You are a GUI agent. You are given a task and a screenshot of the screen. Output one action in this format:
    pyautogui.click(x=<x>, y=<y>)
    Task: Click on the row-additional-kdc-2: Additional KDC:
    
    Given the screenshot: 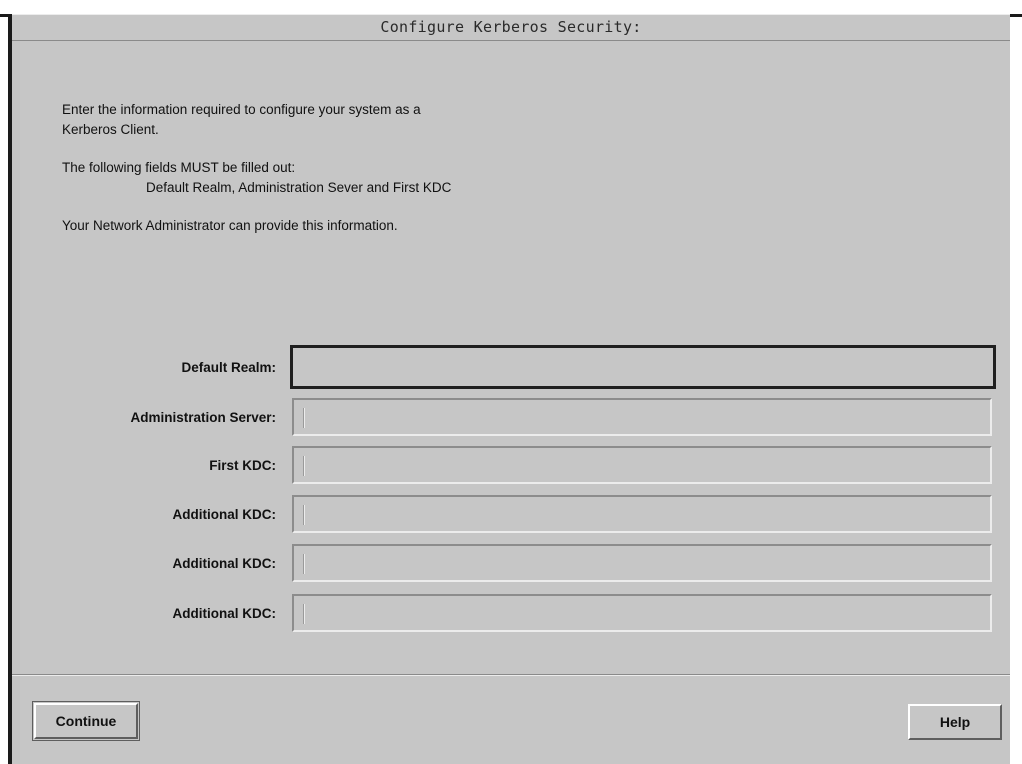 What is the action you would take?
    pyautogui.click(x=511, y=564)
    